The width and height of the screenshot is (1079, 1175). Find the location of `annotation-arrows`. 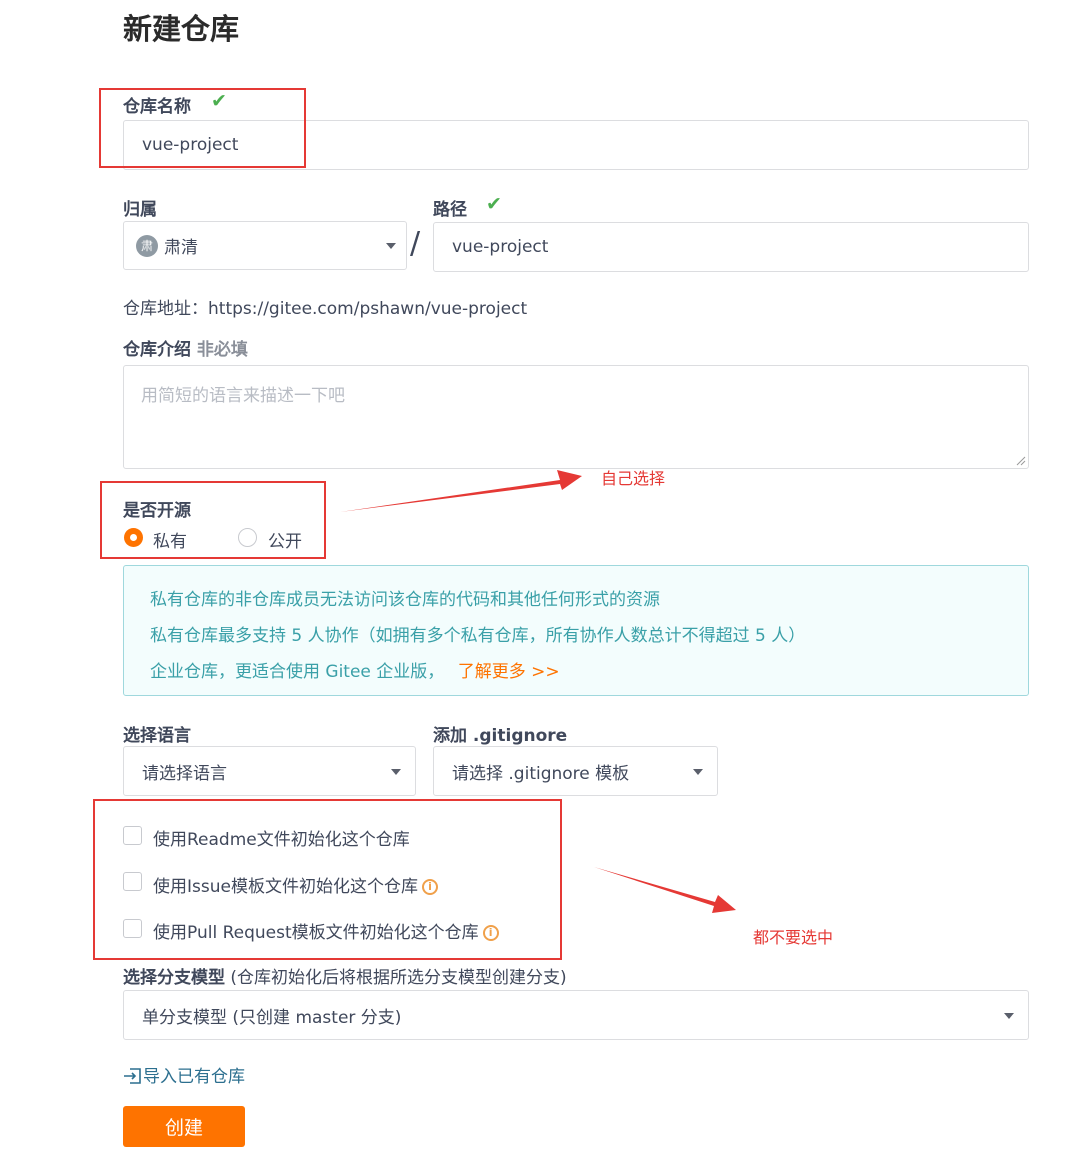

annotation-arrows is located at coordinates (538, 691).